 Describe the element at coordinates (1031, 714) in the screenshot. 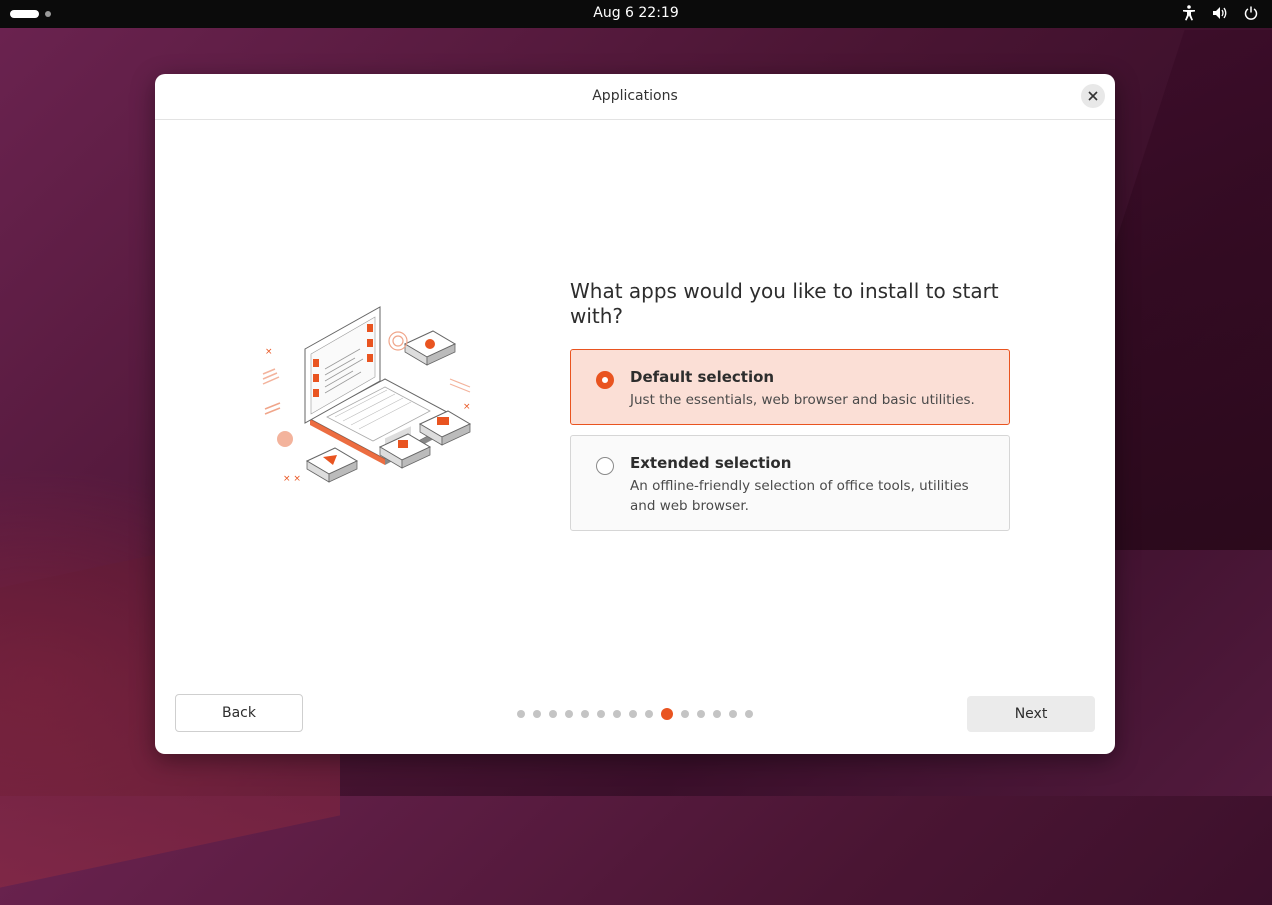

I see `next-button: Next` at that location.